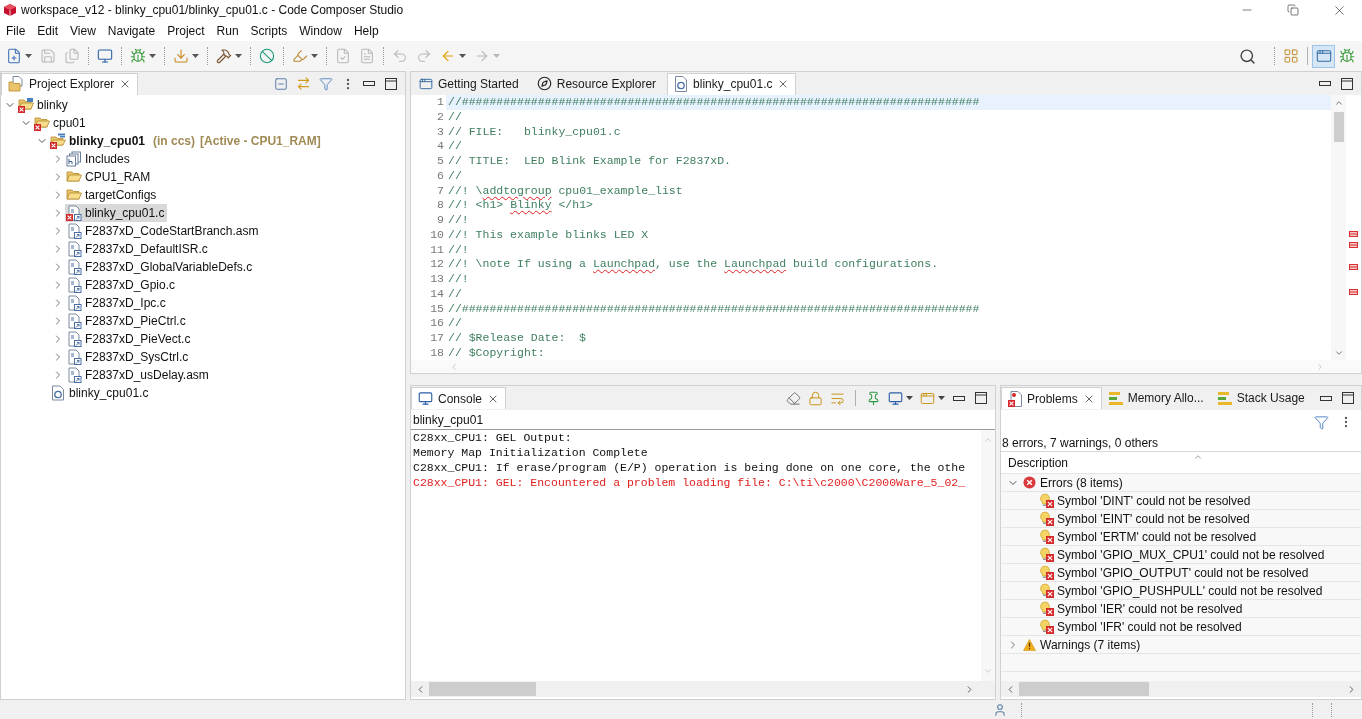 Image resolution: width=1362 pixels, height=719 pixels. Describe the element at coordinates (1320, 366) in the screenshot. I see `chevron-right-icon` at that location.